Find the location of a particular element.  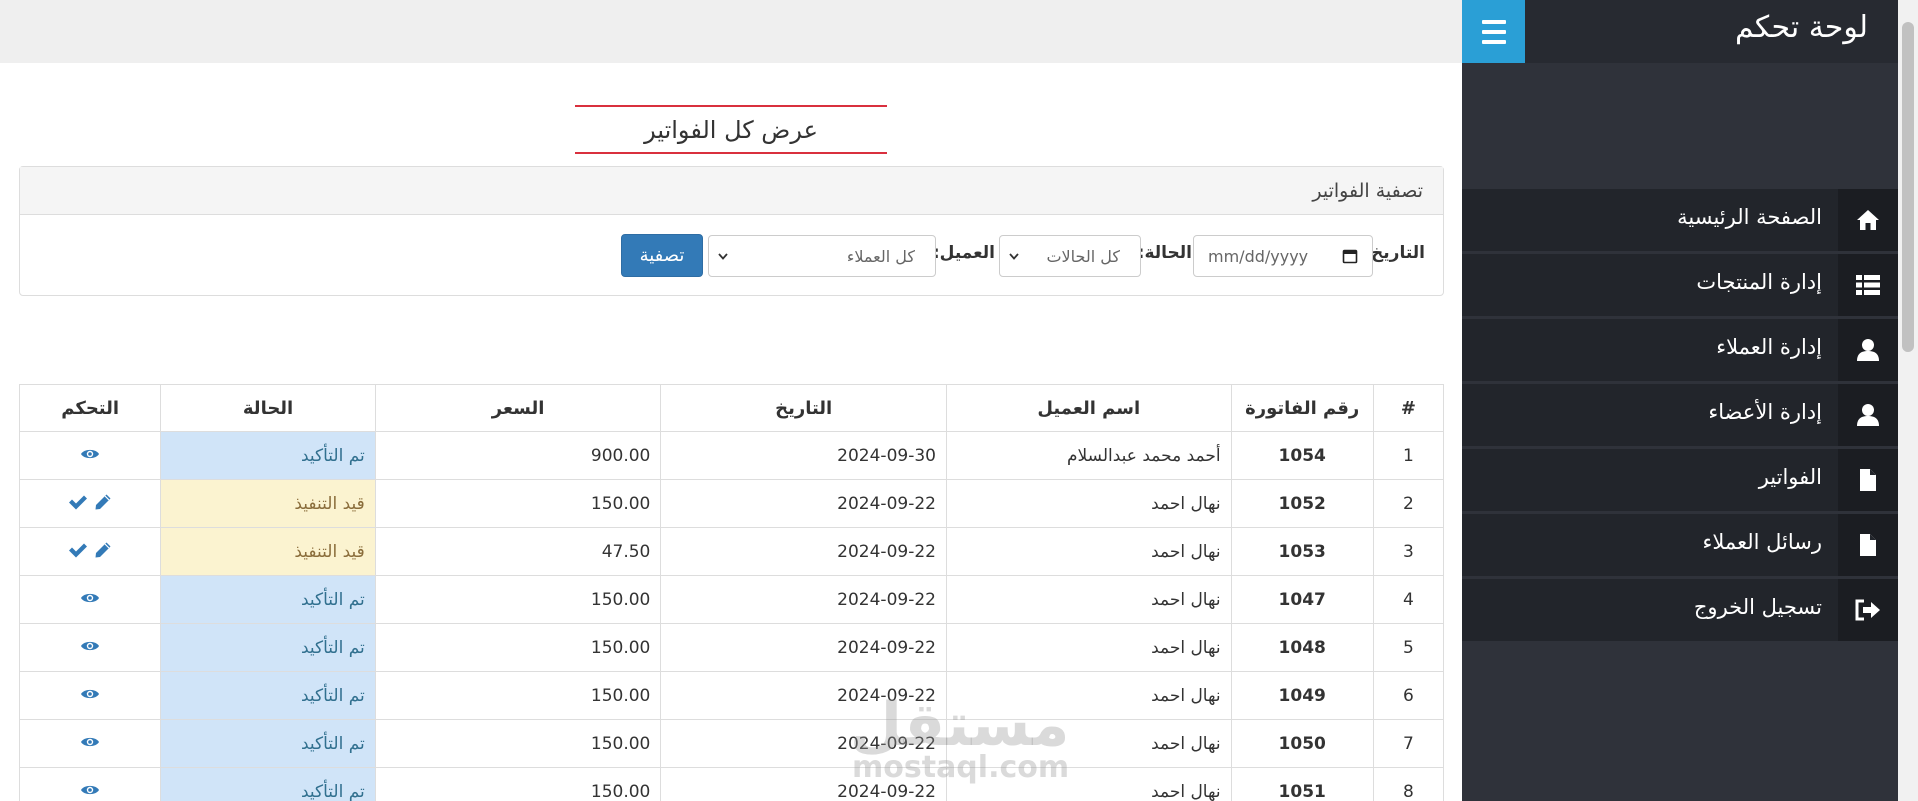

status-select: كل الحالات is located at coordinates (1070, 256).